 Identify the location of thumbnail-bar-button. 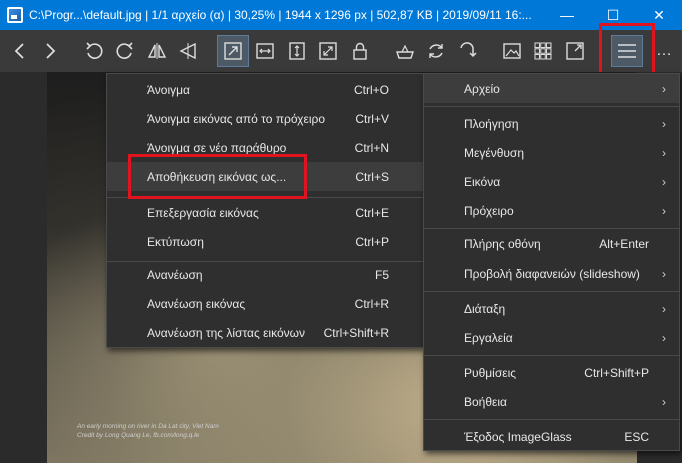
(512, 51).